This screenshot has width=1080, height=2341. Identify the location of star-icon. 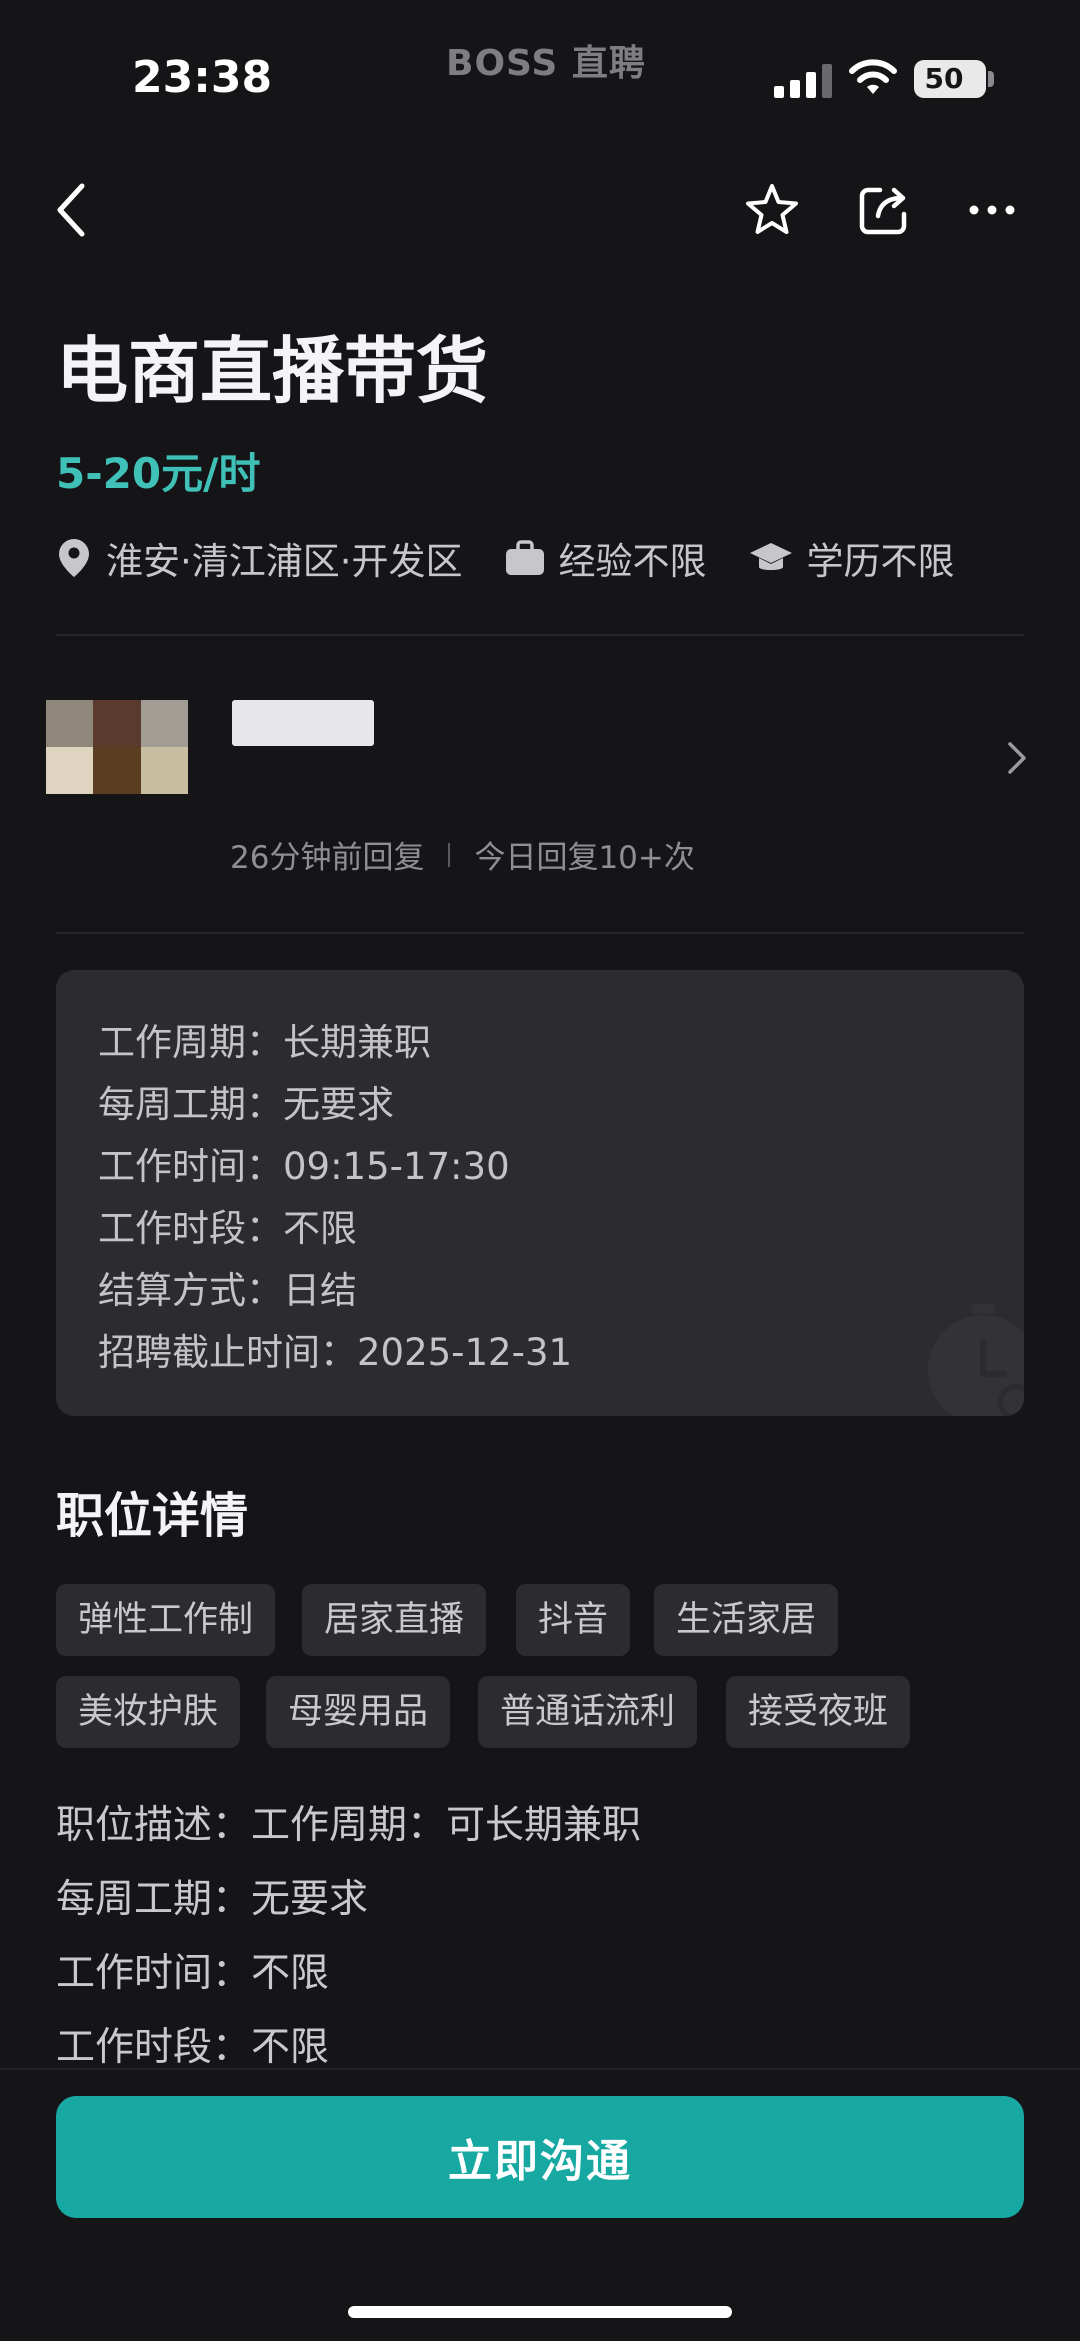
(772, 209).